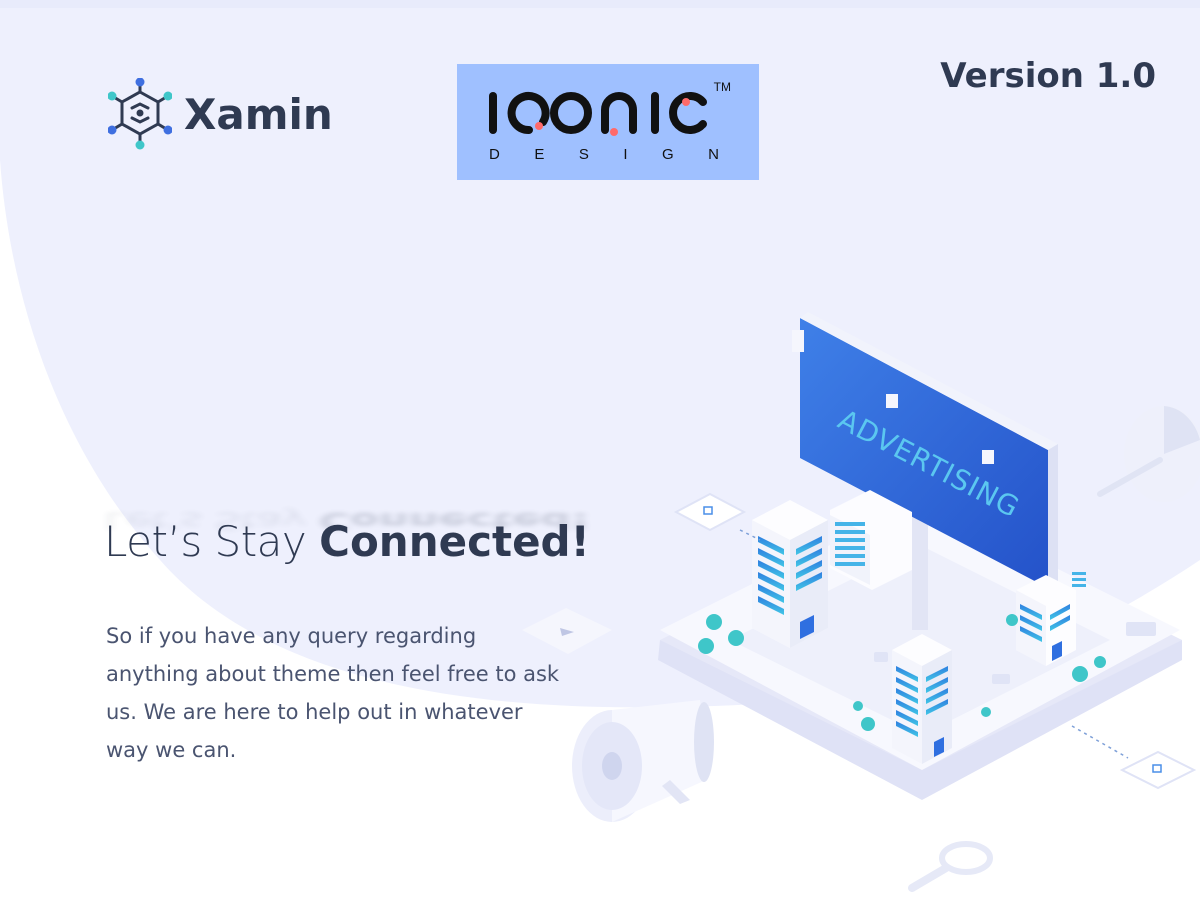 This screenshot has height=900, width=1200. I want to click on headline: Let’s Stay Connected!, so click(347, 542).